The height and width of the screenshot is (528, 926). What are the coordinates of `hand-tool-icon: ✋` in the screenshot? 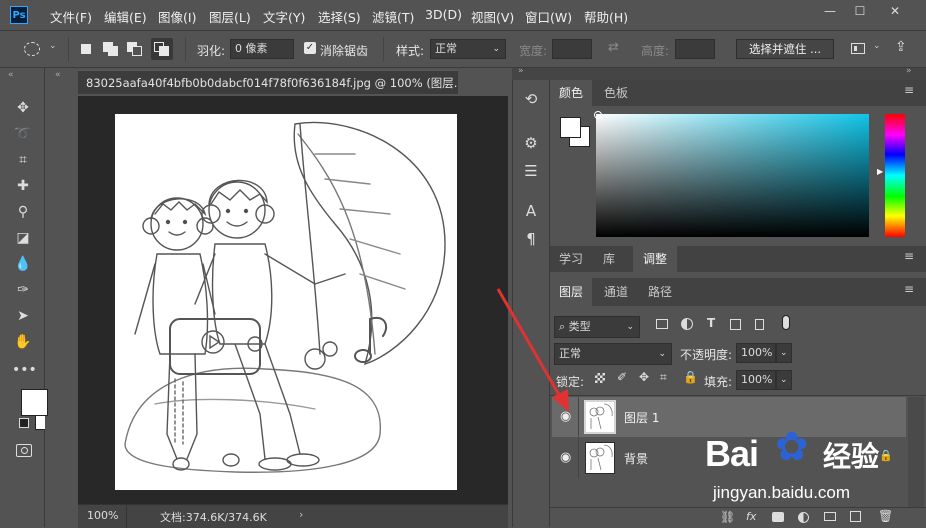 It's located at (23, 342).